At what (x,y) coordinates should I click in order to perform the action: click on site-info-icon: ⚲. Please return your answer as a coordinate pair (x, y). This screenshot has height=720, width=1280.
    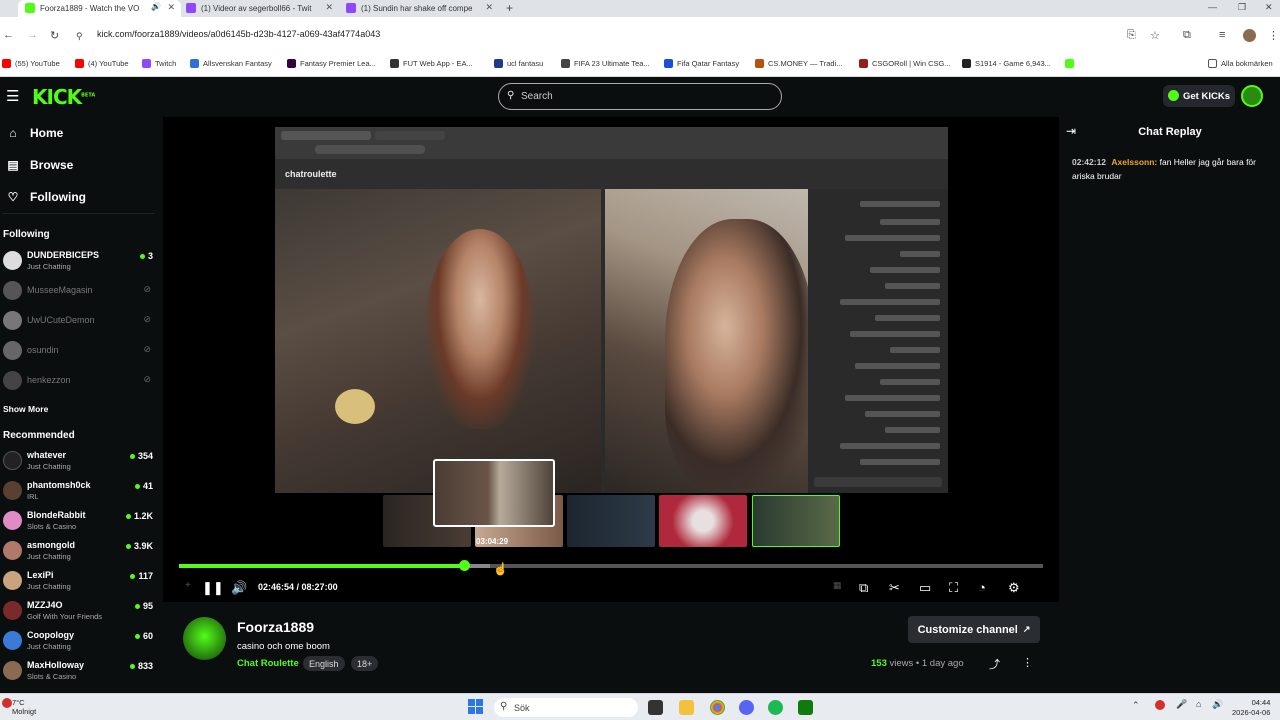
    Looking at the image, I should click on (79, 36).